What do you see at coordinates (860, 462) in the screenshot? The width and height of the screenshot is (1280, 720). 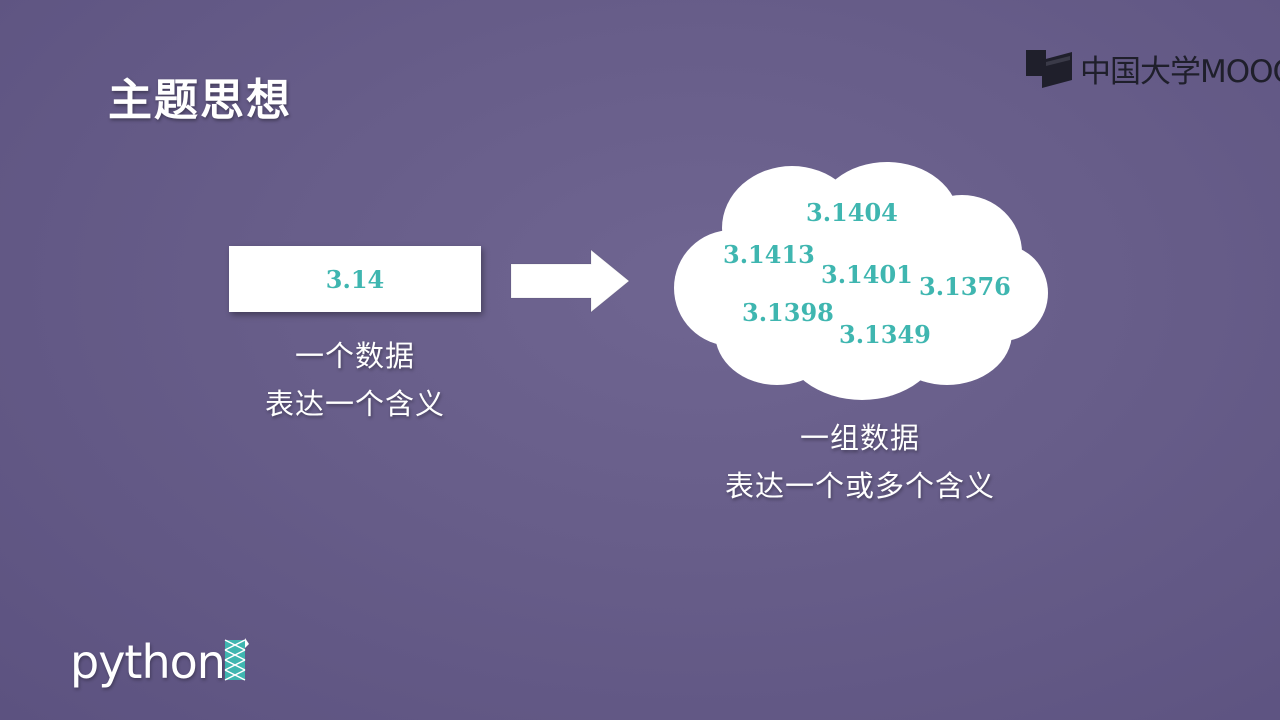 I see `right-caption: 一组数据 表达一个或多个含义` at bounding box center [860, 462].